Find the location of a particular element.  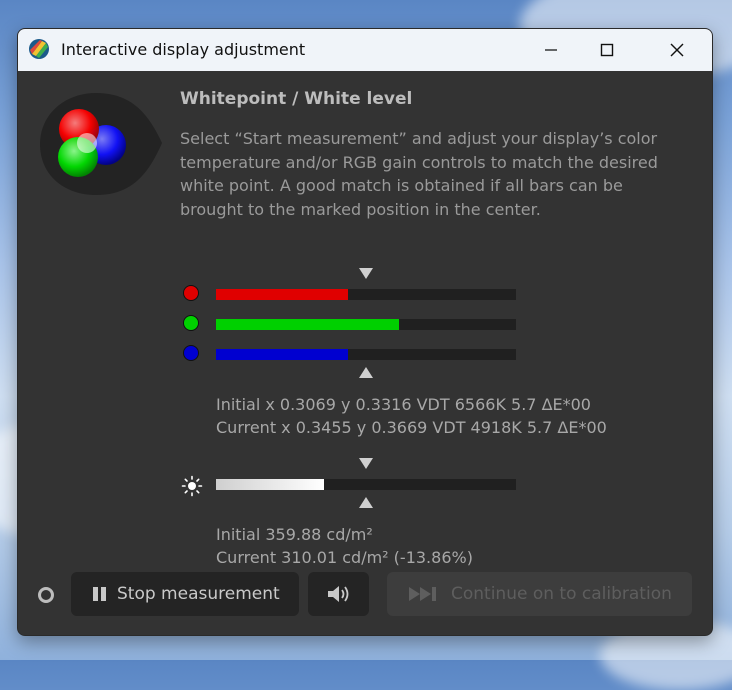

luminance-marker-bottom is located at coordinates (366, 502).